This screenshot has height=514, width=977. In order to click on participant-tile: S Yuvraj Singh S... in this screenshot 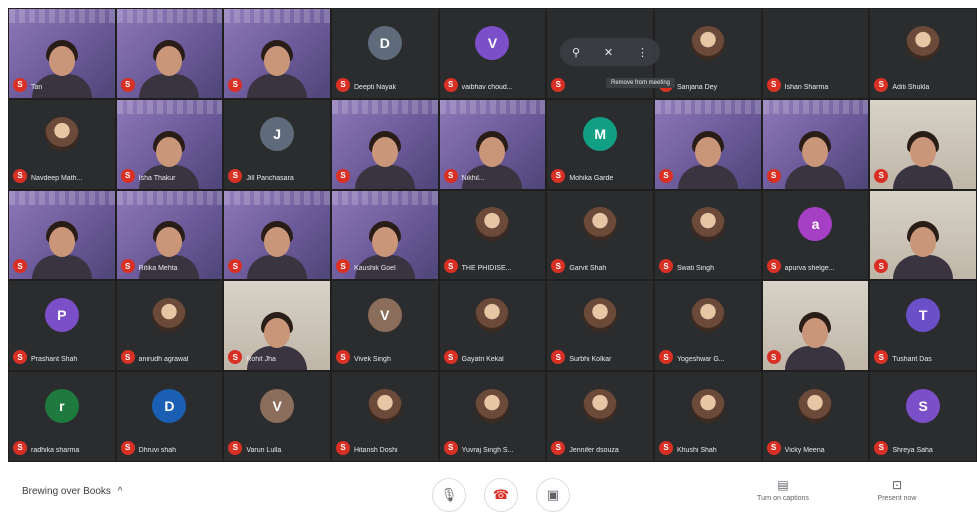, I will do `click(492, 416)`.